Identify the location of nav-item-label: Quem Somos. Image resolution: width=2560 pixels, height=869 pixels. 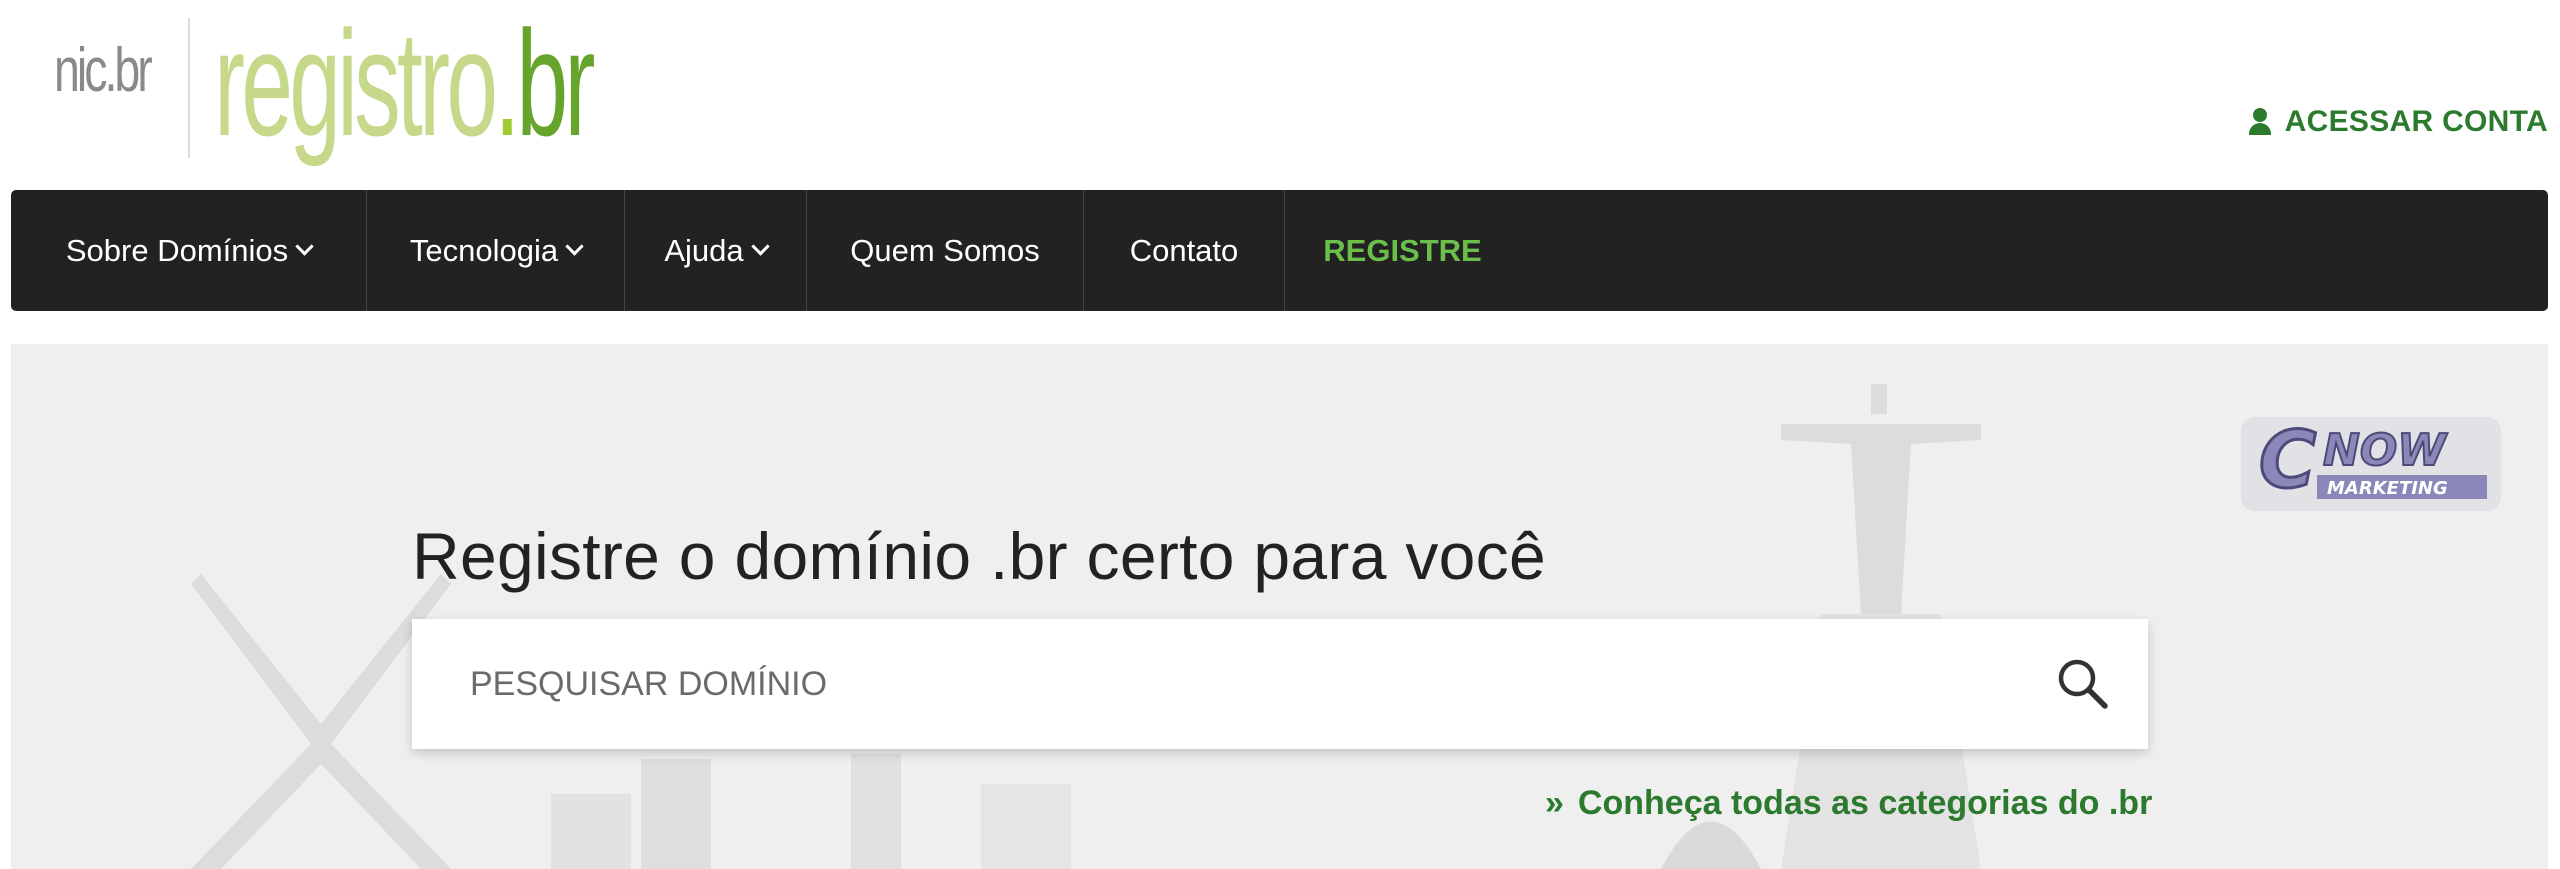
(945, 250).